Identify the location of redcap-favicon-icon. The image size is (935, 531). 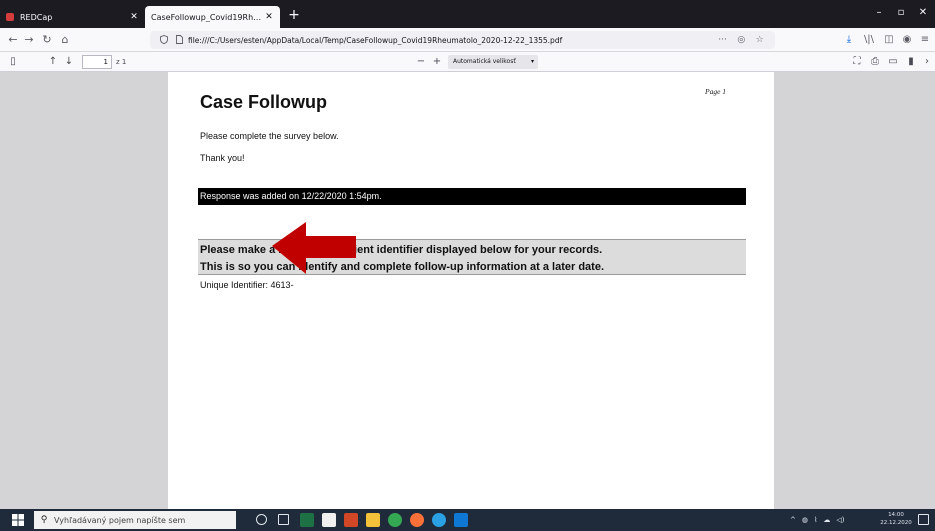
(10, 17).